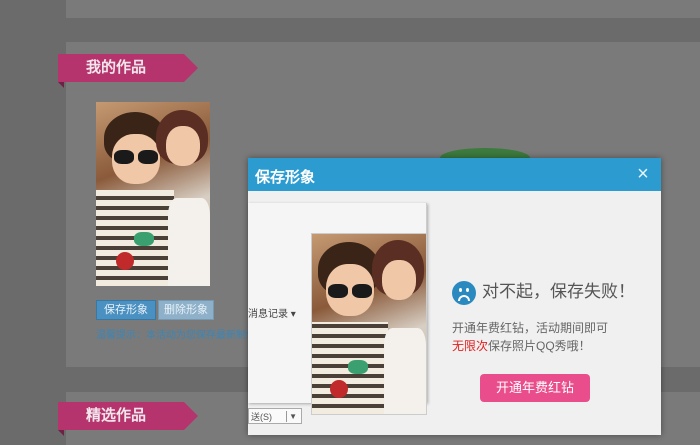 The width and height of the screenshot is (700, 445). I want to click on my-works-title: 我的作品, so click(128, 71).